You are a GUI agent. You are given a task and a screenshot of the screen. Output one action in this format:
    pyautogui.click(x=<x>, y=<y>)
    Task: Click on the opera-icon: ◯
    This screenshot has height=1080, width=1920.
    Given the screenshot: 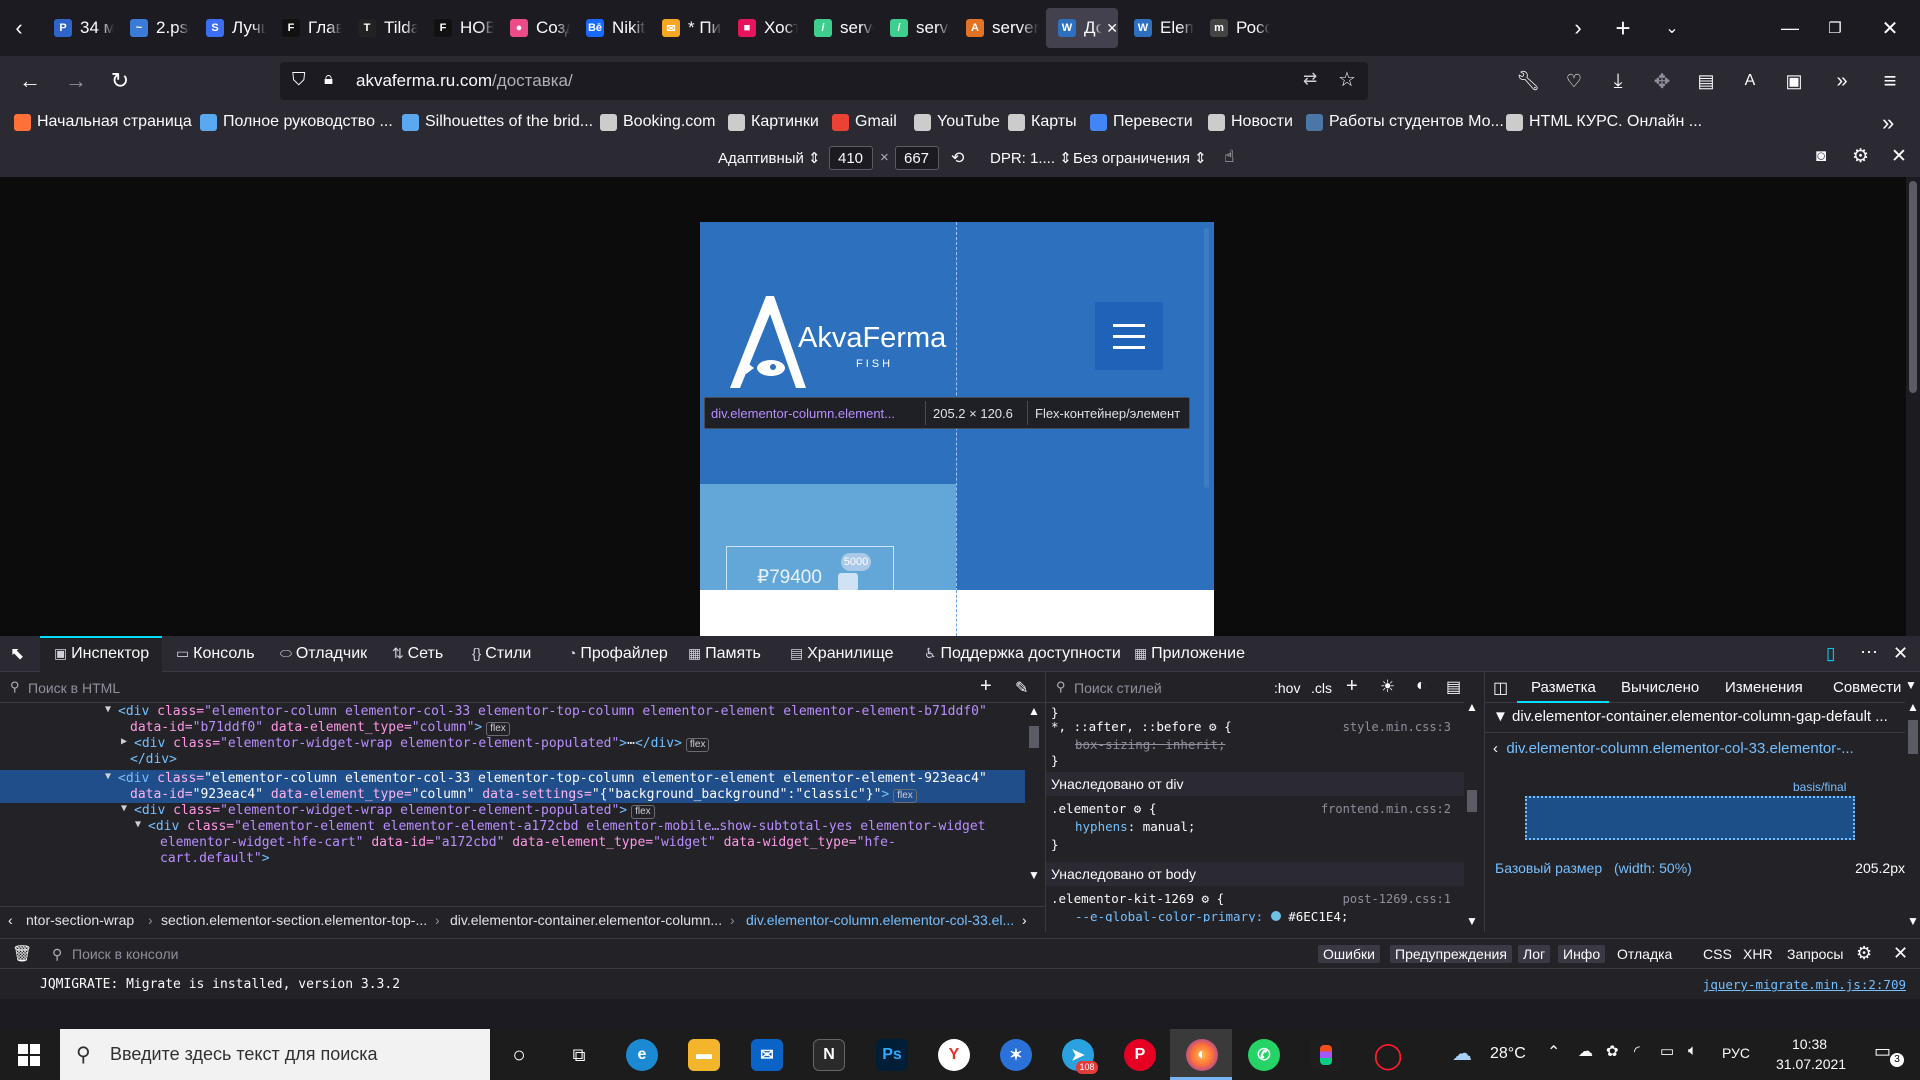 What is the action you would take?
    pyautogui.click(x=1388, y=1055)
    